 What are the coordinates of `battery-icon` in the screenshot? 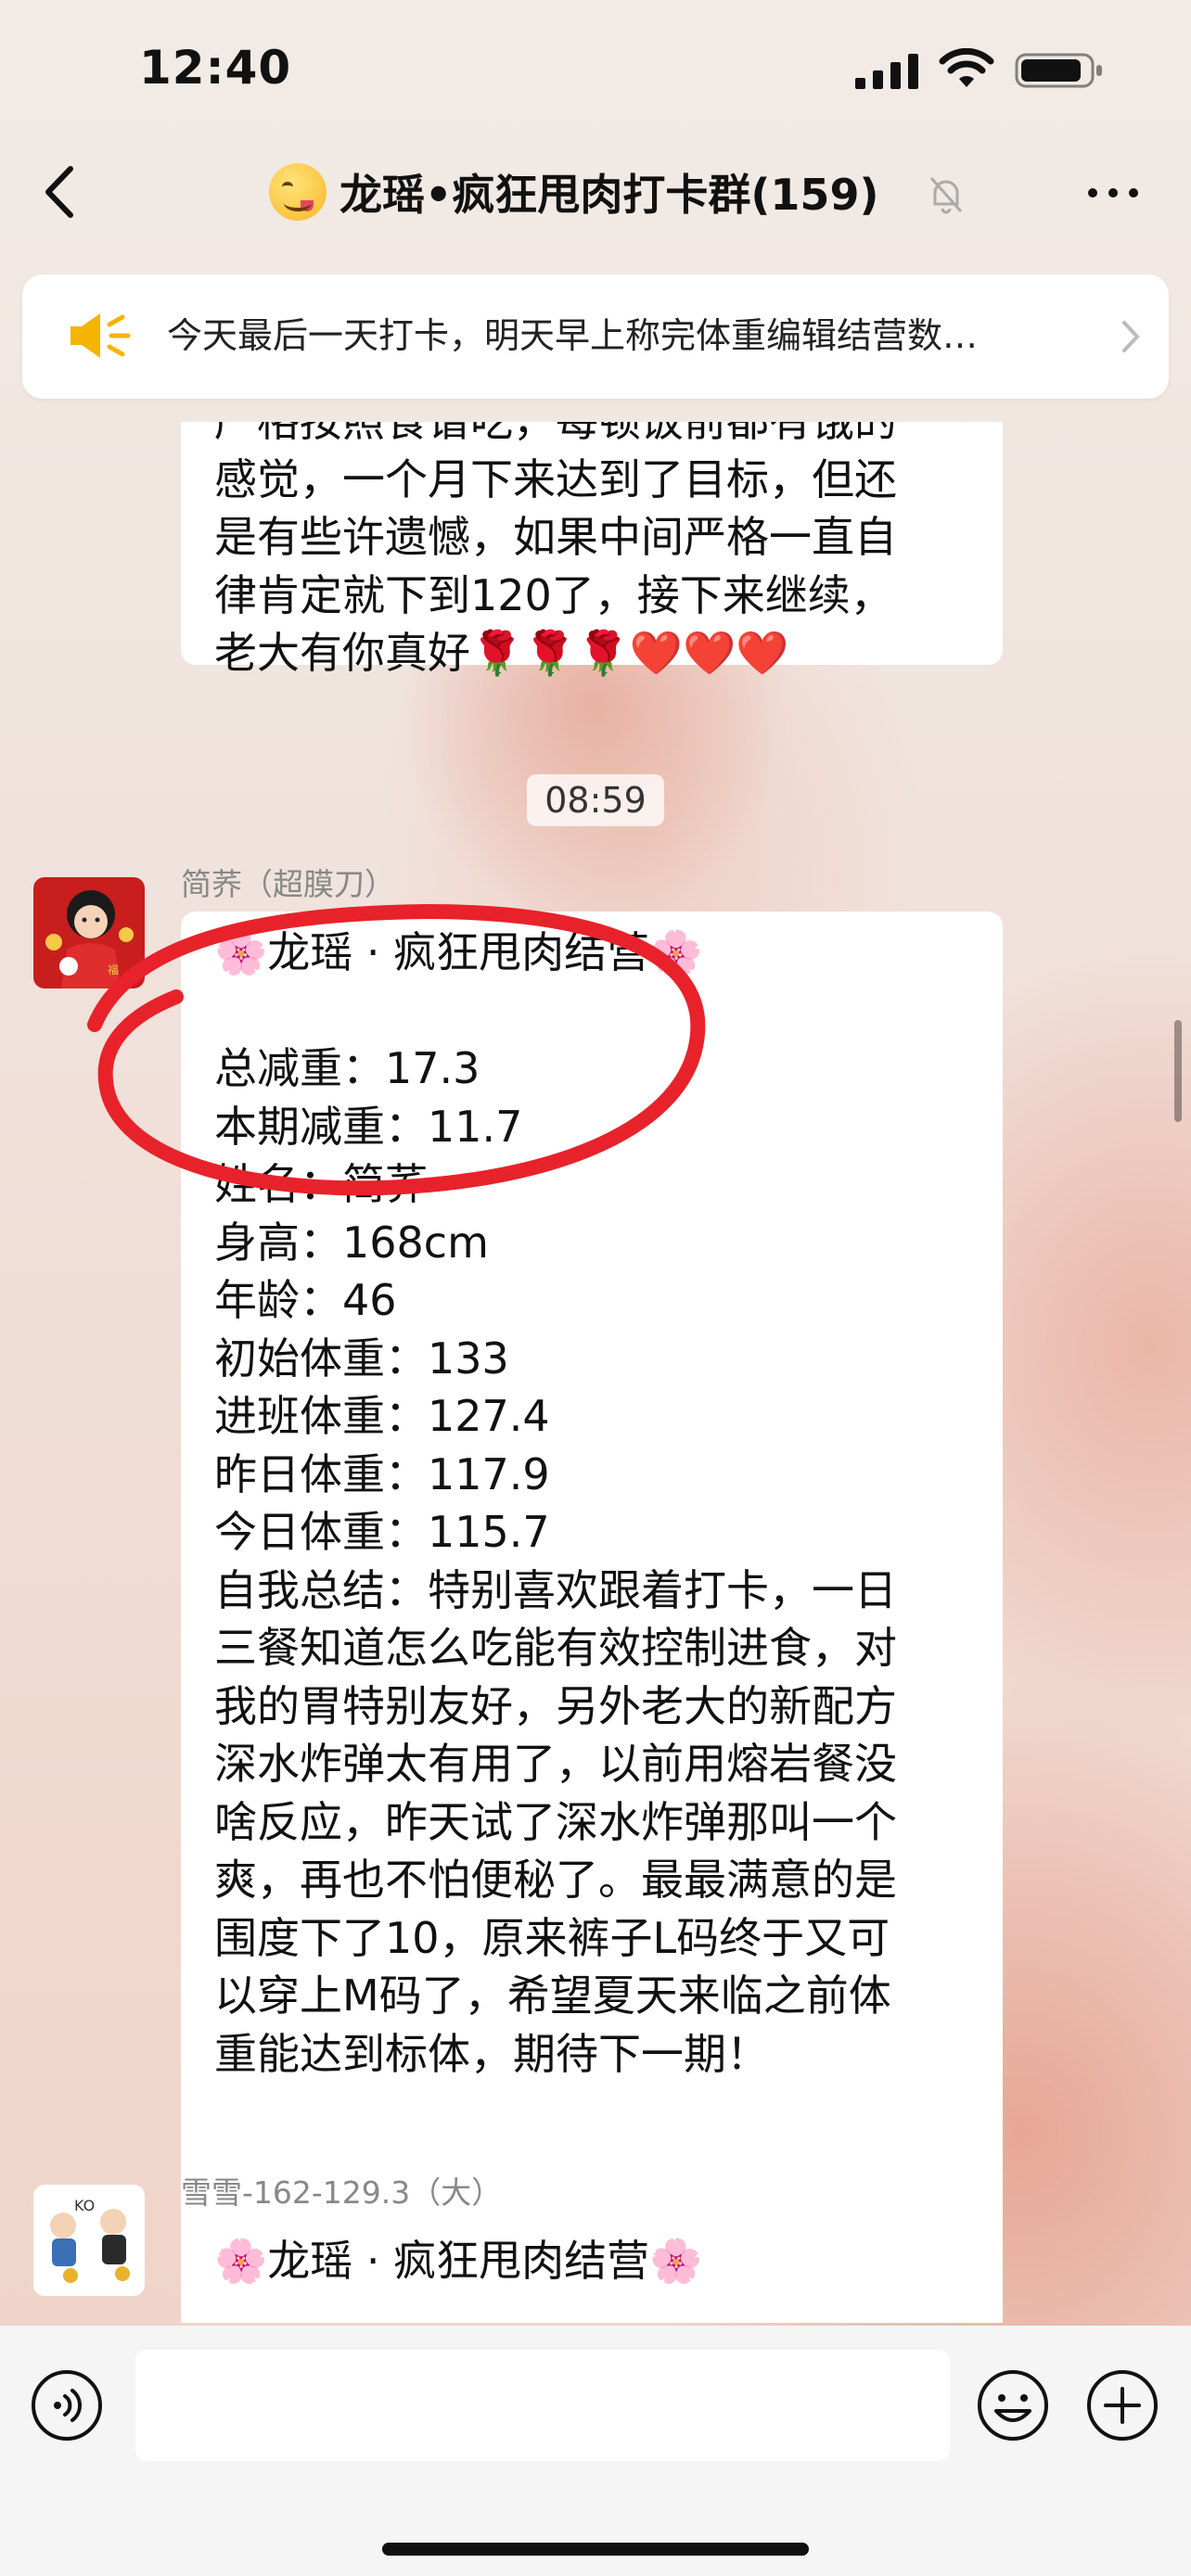 It's located at (1058, 71).